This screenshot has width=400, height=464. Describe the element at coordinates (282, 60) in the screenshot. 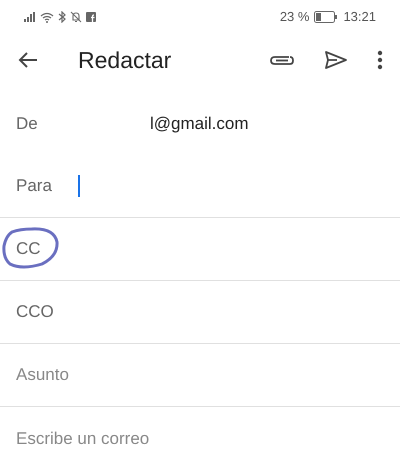

I see `paperclip-icon` at that location.